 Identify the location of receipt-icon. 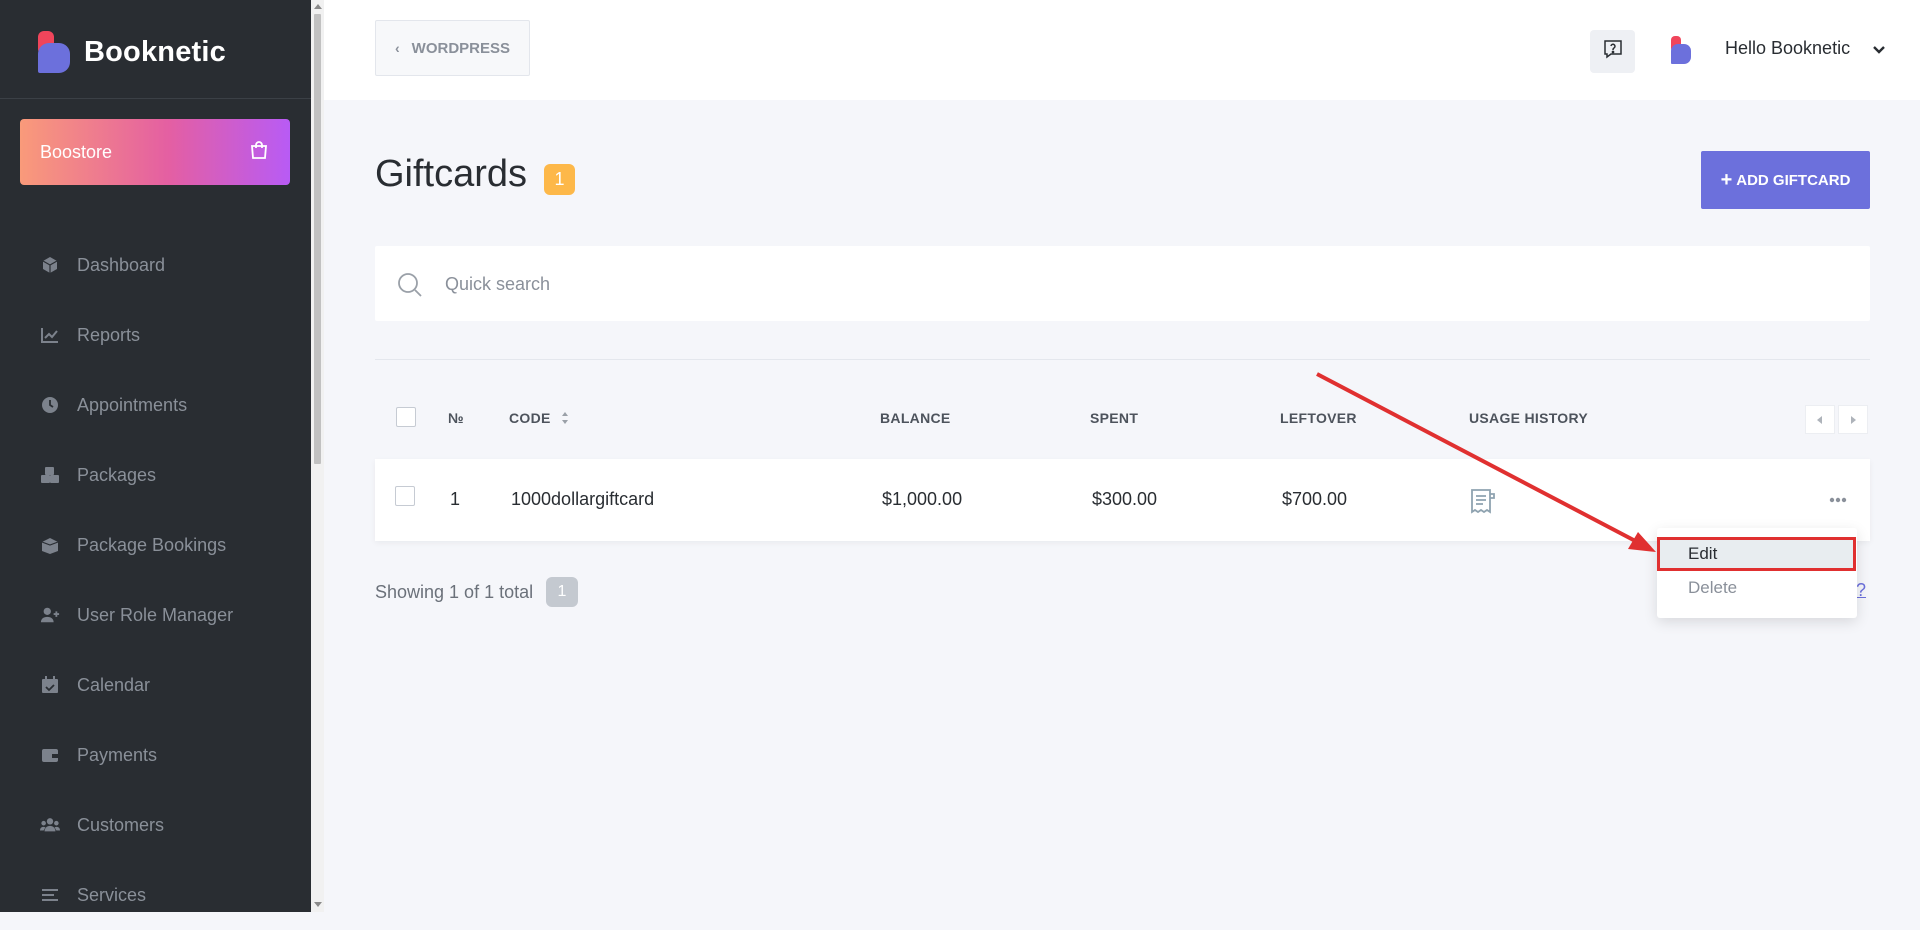
(1483, 503).